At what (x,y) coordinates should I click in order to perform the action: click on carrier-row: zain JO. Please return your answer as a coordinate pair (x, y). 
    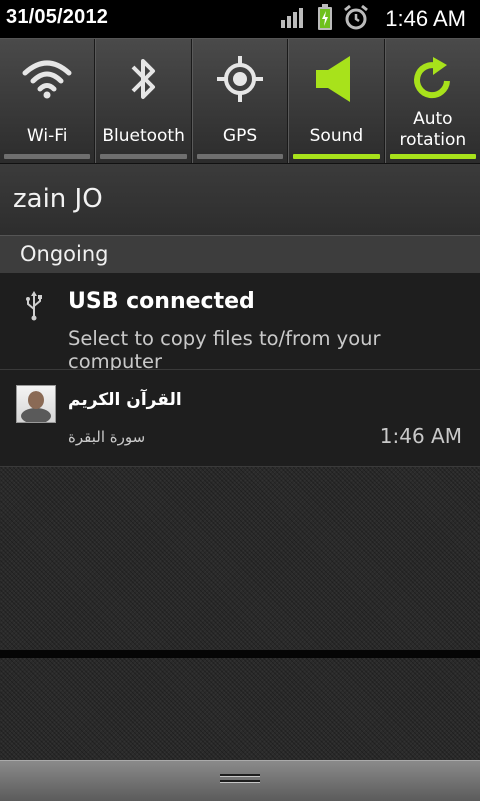
    Looking at the image, I should click on (240, 199).